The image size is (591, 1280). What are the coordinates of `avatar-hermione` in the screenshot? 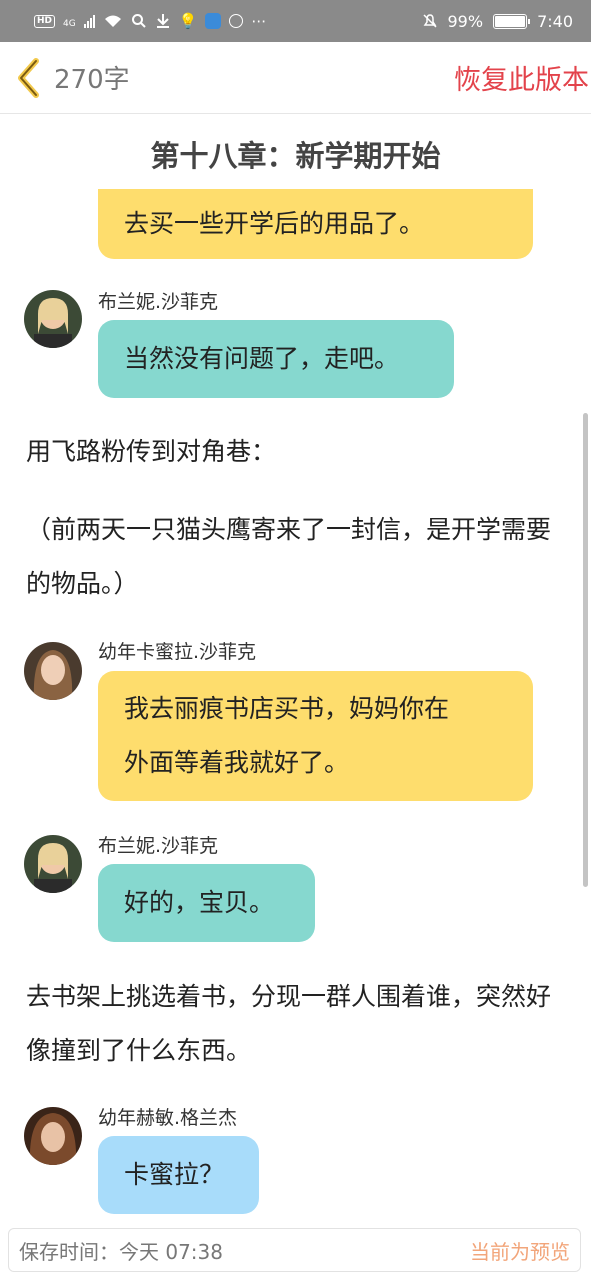 It's located at (53, 1136).